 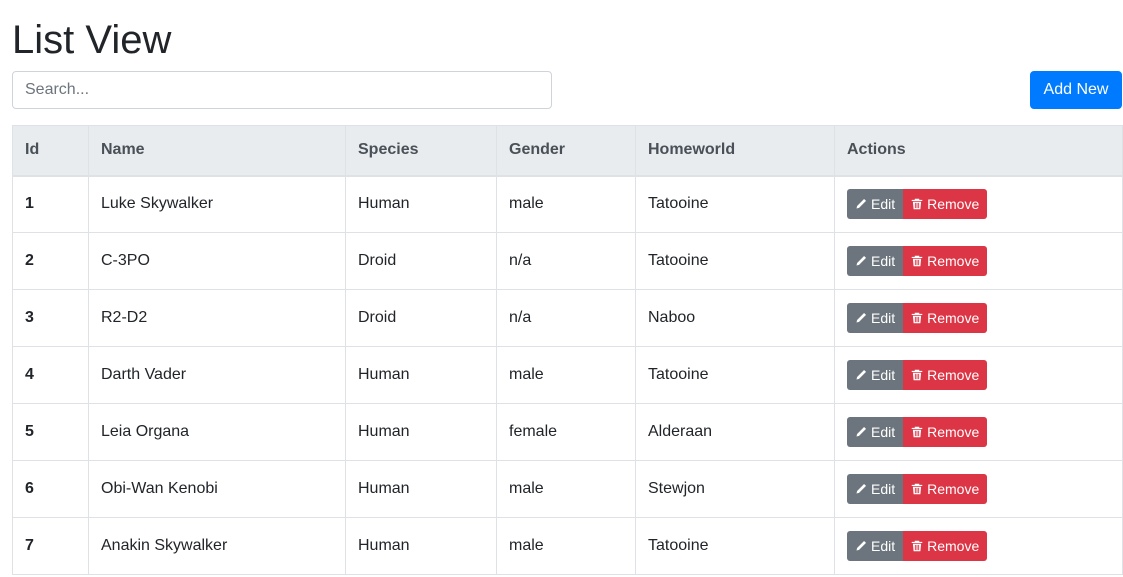 What do you see at coordinates (1076, 90) in the screenshot?
I see `add-new-button: Add New` at bounding box center [1076, 90].